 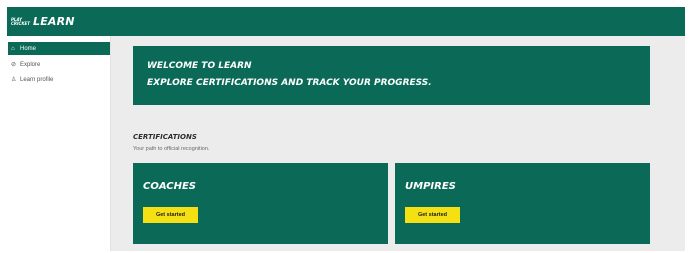 What do you see at coordinates (522, 203) in the screenshot?
I see `umpires-card: Umpires Get started` at bounding box center [522, 203].